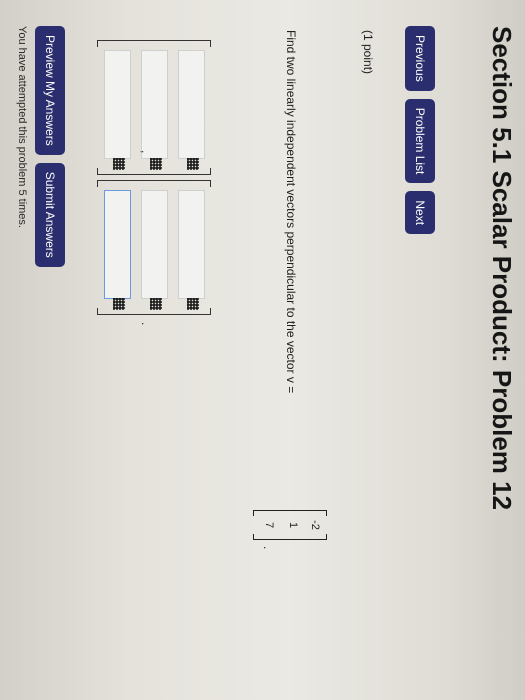 This screenshot has width=525, height=700. I want to click on answer-actions: Preview My Answers Submit Answers, so click(50, 146).